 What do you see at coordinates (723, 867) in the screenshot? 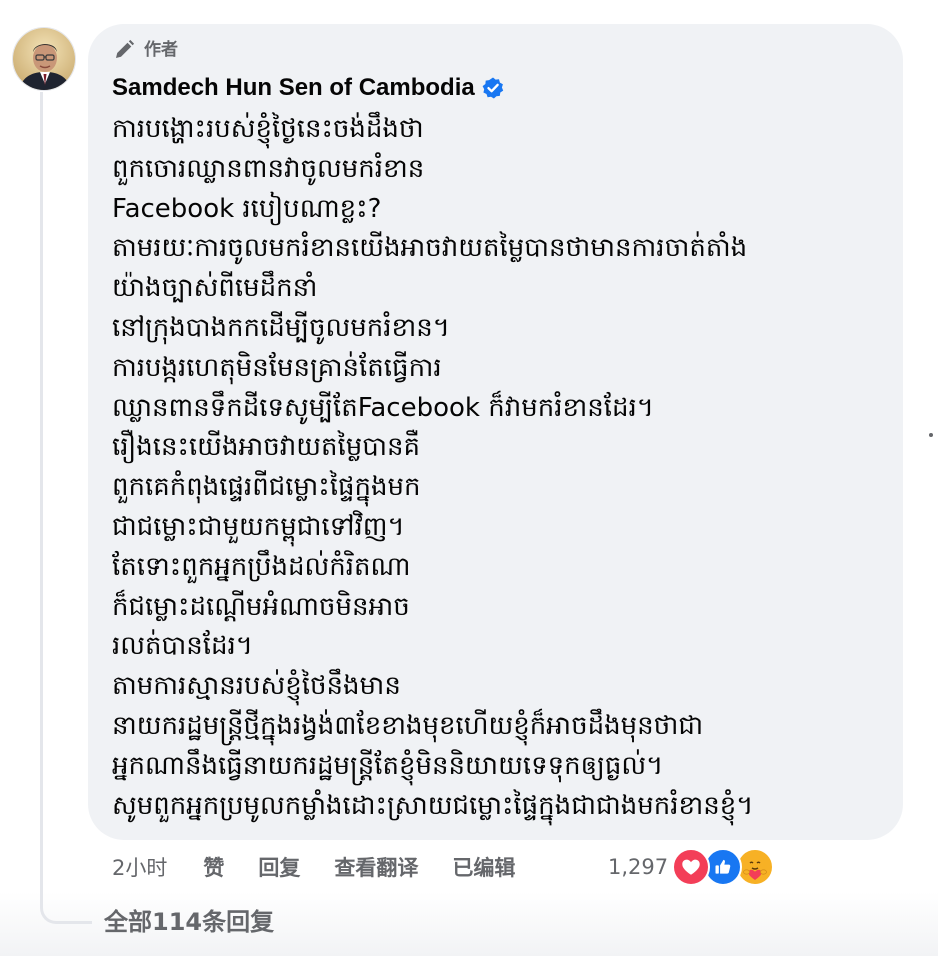
I see `reaction-icons` at bounding box center [723, 867].